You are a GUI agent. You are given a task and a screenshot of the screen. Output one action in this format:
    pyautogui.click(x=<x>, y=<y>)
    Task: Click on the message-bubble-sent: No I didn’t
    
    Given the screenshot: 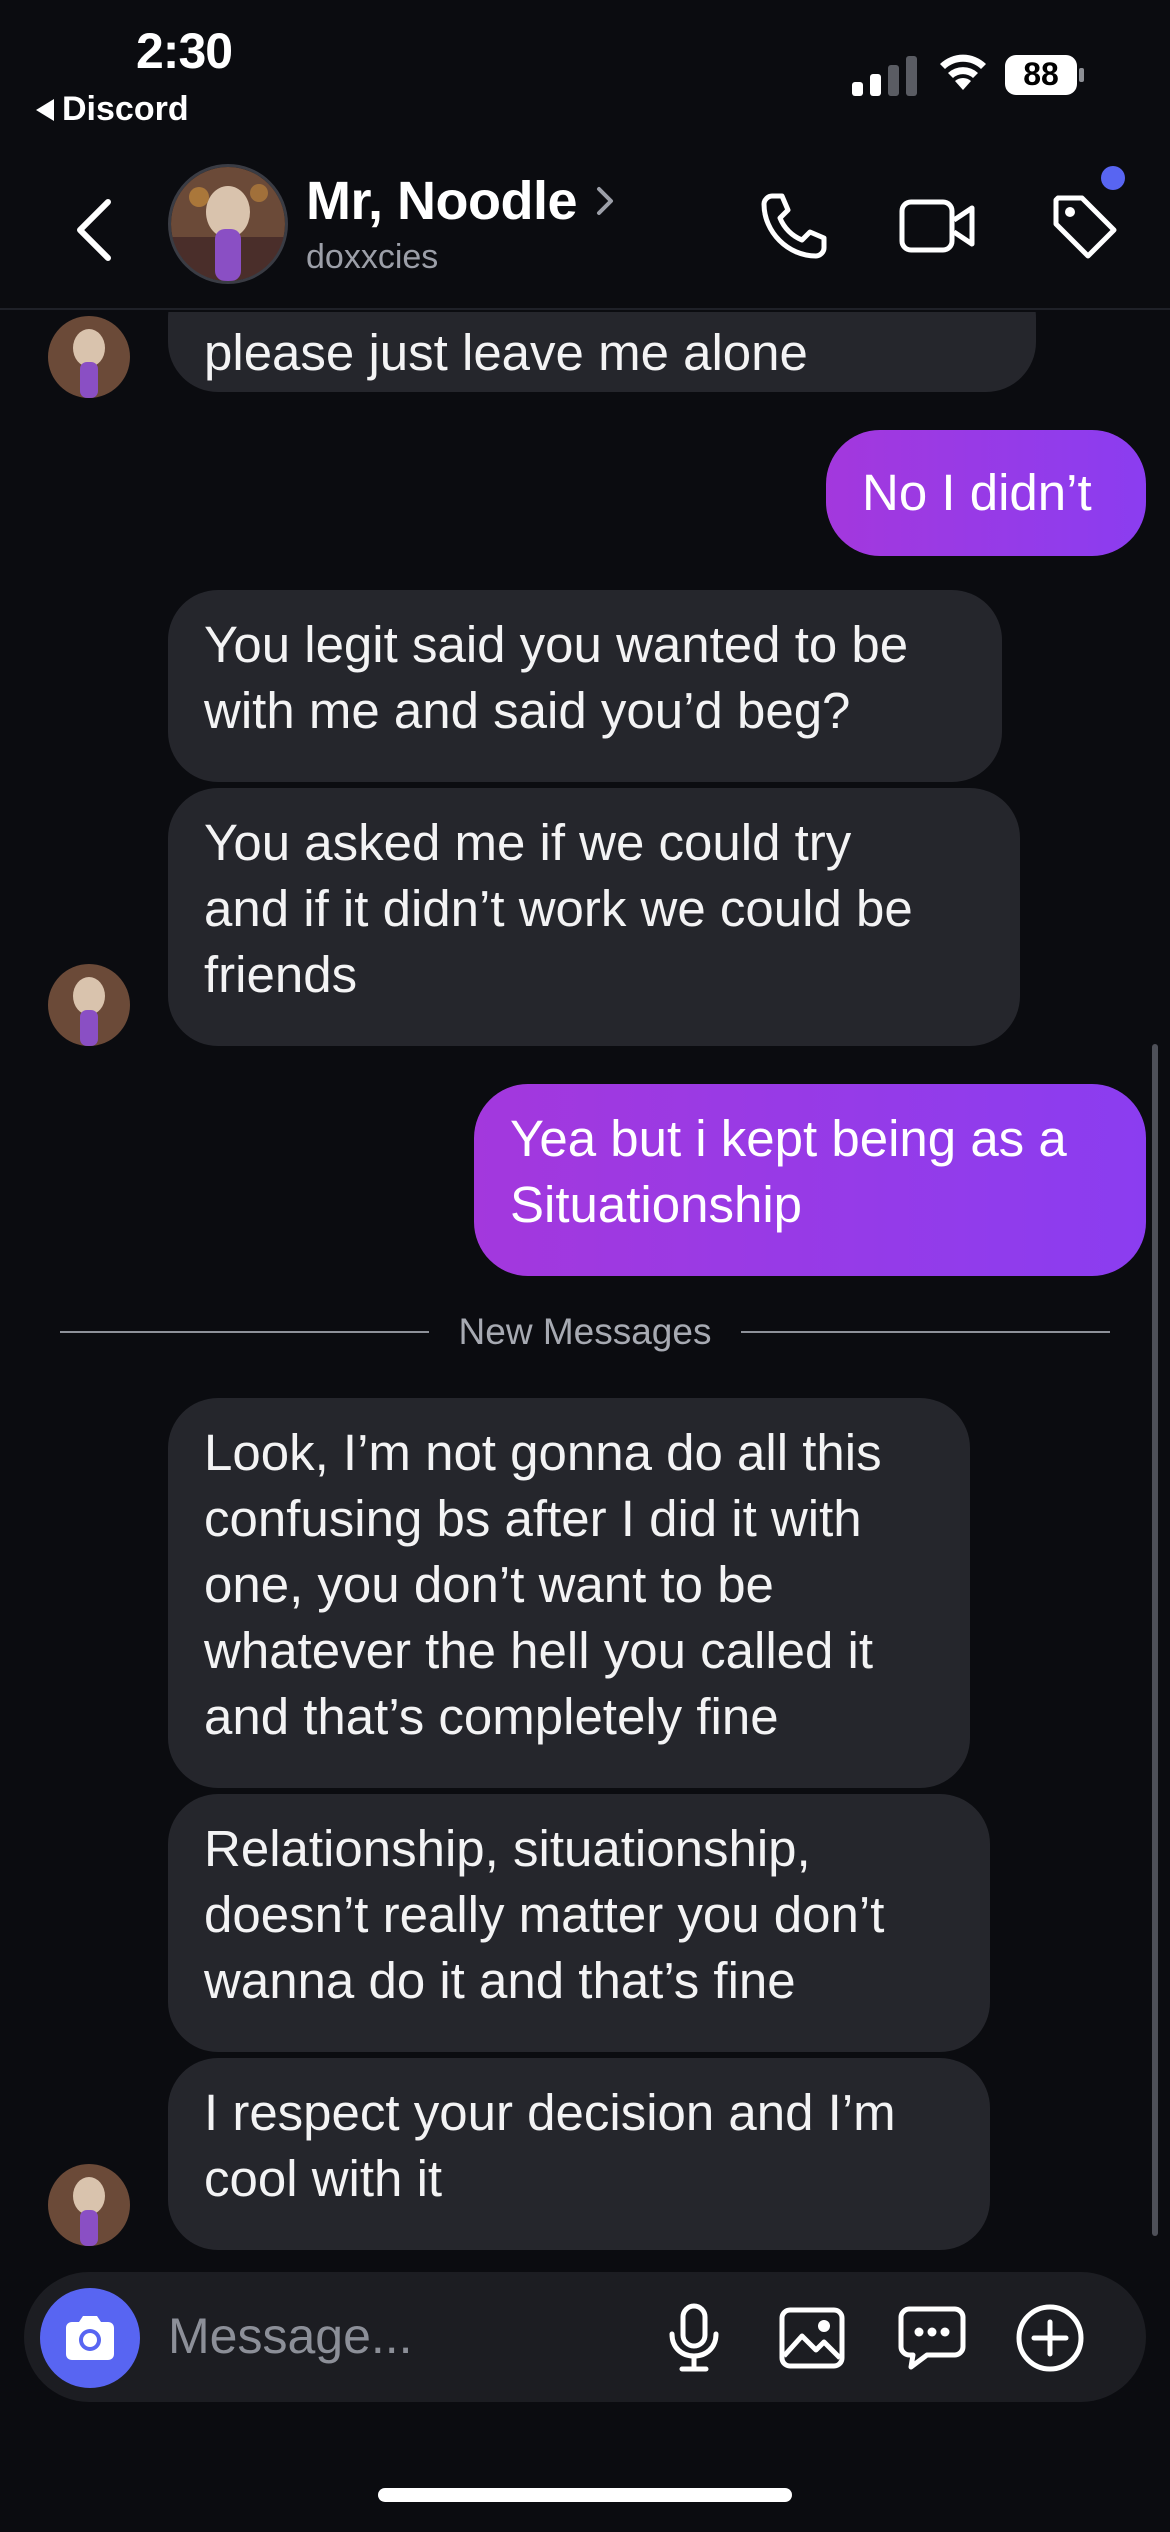 What is the action you would take?
    pyautogui.click(x=986, y=493)
    